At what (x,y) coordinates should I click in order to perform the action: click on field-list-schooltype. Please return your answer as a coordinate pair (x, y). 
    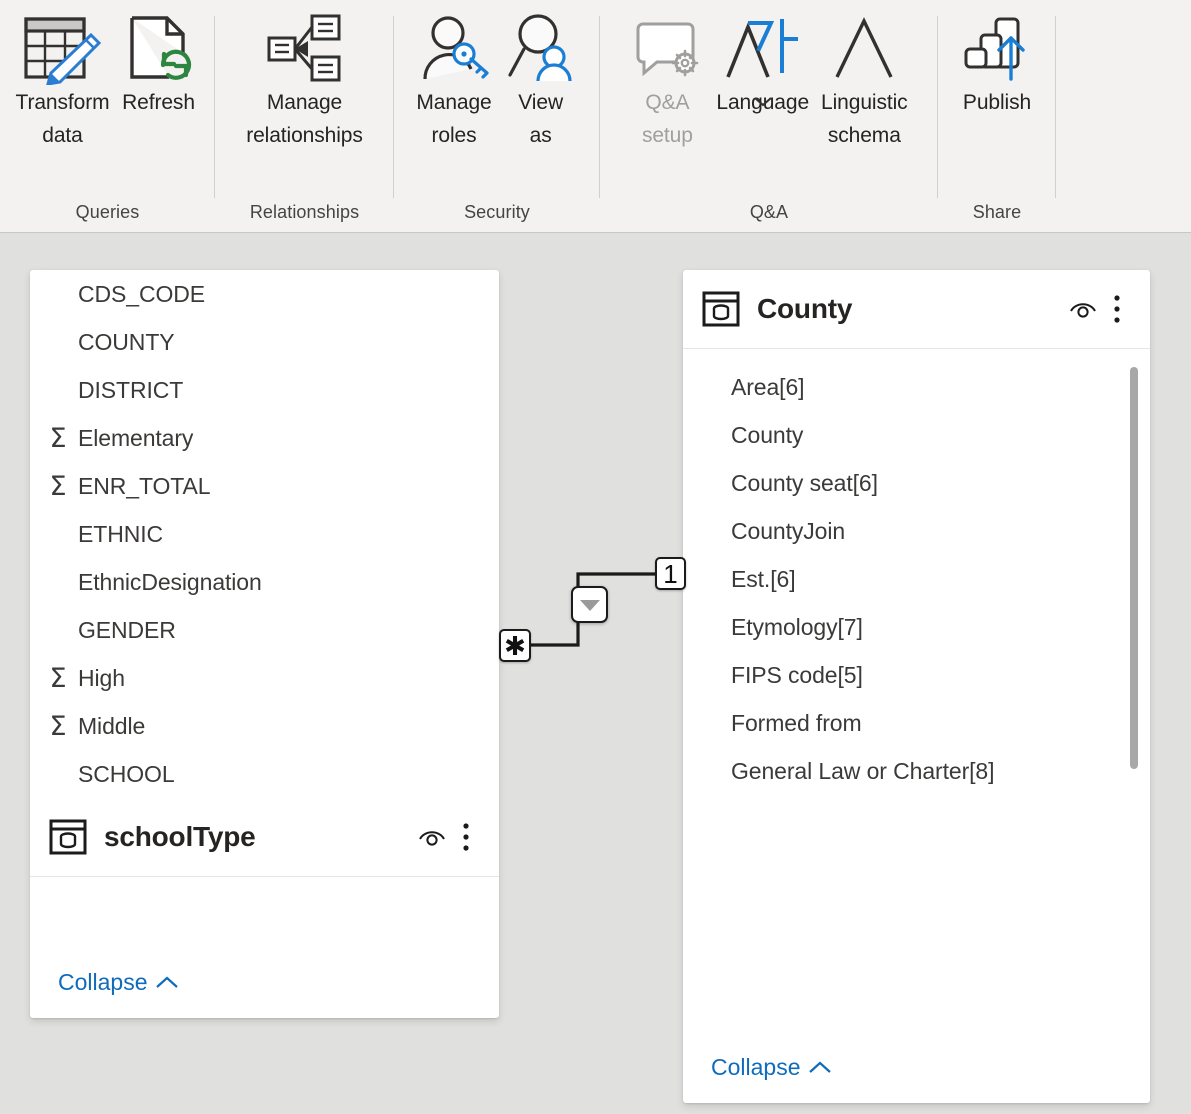
    Looking at the image, I should click on (264, 923).